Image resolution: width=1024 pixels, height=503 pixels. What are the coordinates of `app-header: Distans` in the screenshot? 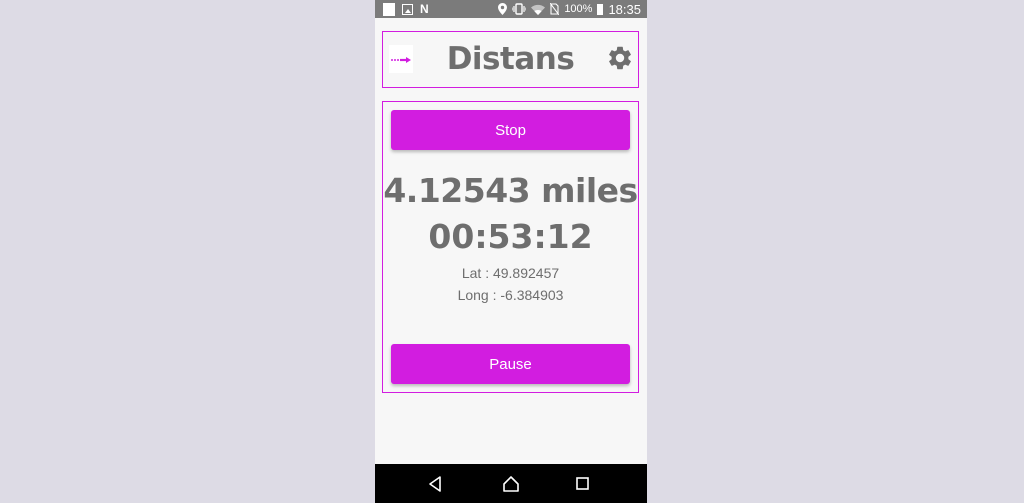 It's located at (510, 59).